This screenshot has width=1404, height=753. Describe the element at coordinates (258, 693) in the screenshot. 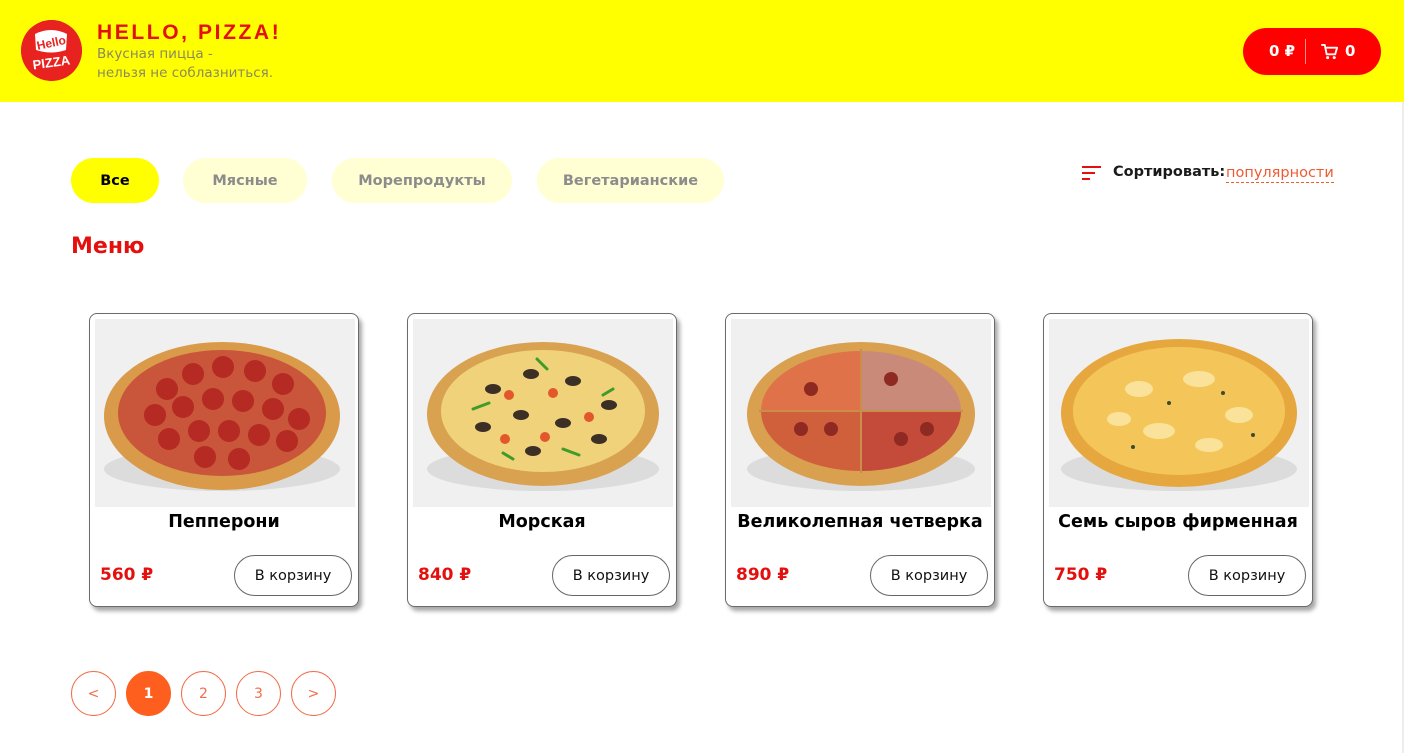

I see `pagination-page-3: 3` at that location.